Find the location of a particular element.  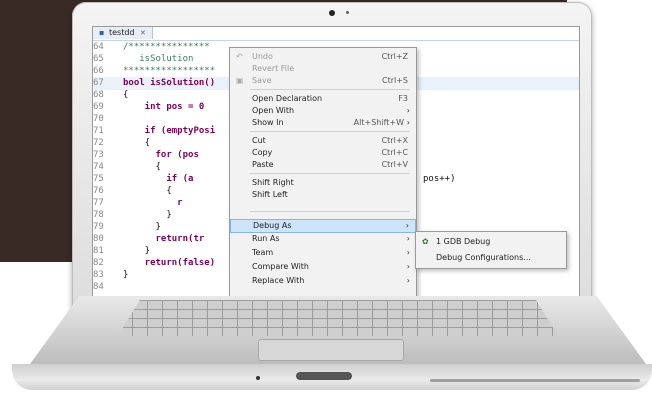

menu-item-show-in: Show In Alt+Shift+W › is located at coordinates (323, 123).